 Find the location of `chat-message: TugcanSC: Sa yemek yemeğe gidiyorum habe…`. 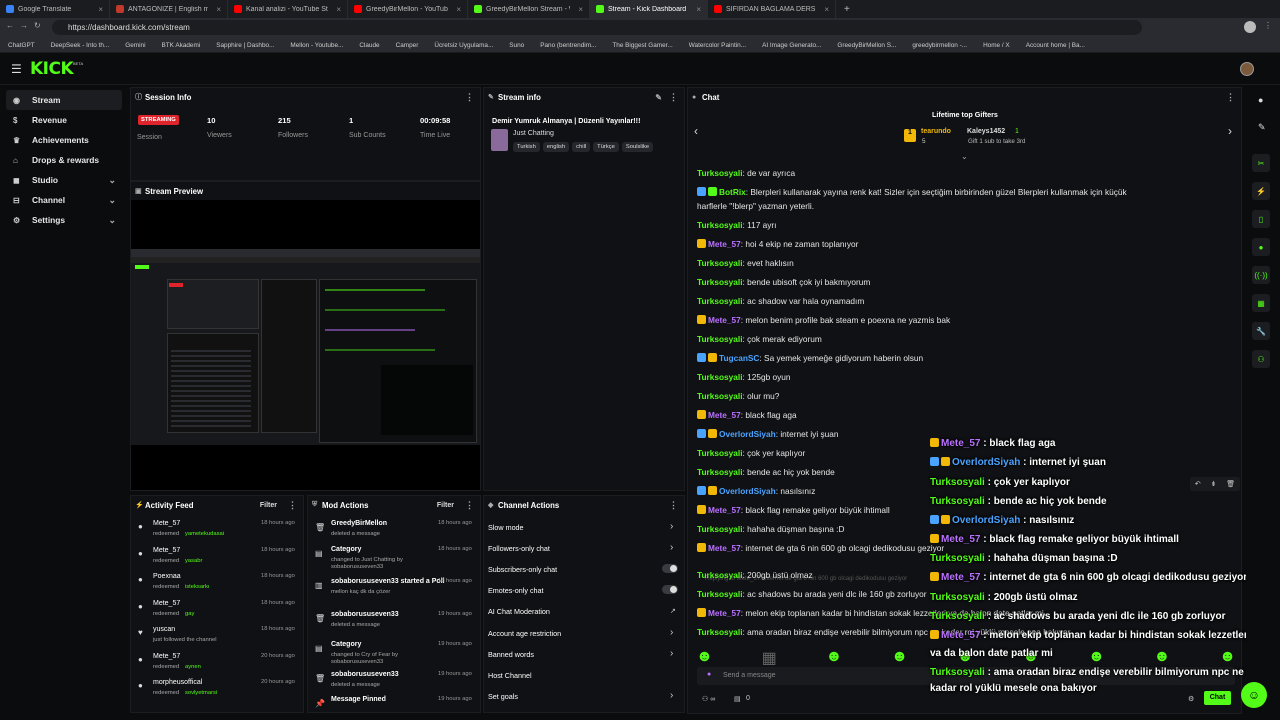

chat-message: TugcanSC: Sa yemek yemeğe gidiyorum habe… is located at coordinates (810, 358).